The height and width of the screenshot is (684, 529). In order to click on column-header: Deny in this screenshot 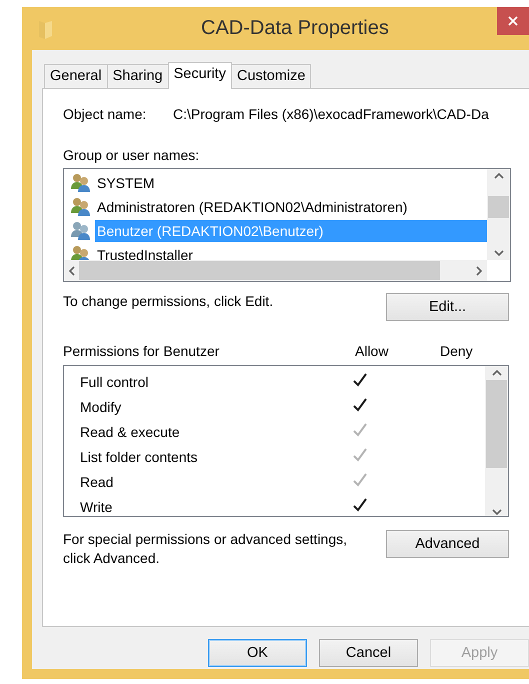, I will do `click(456, 351)`.